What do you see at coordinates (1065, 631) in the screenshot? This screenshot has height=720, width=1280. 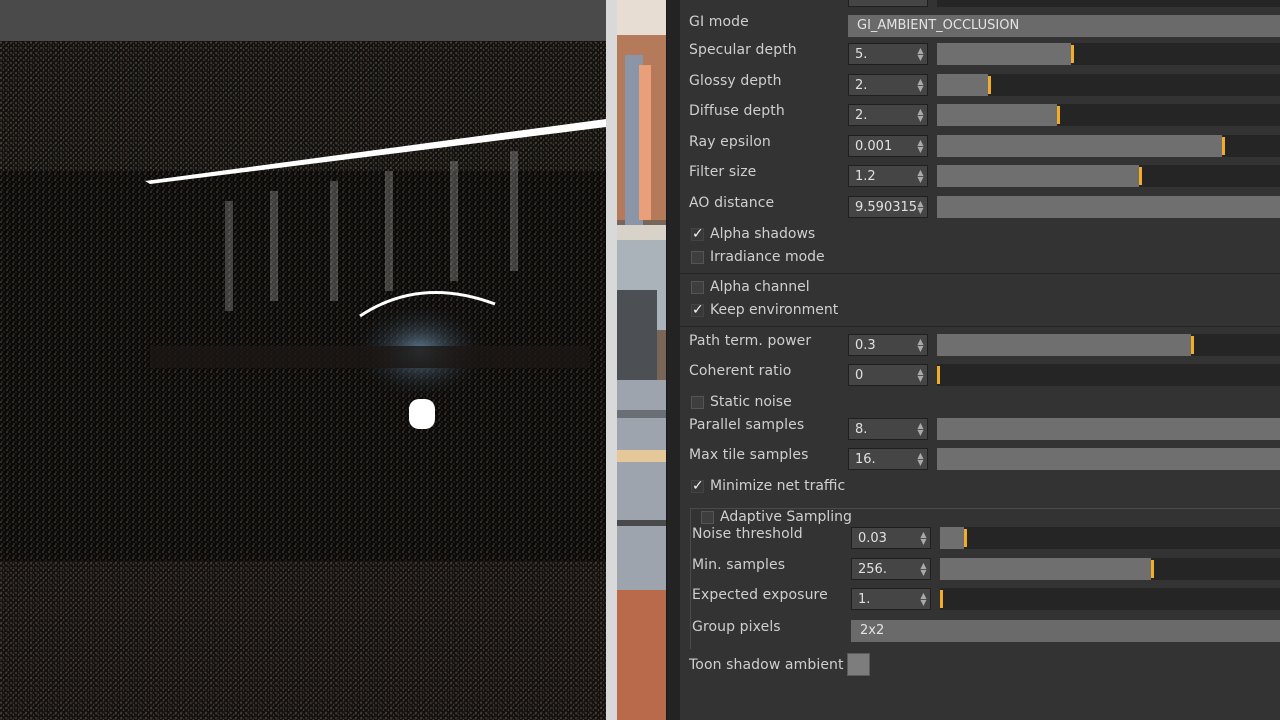 I see `group-pixels-dropdown: 2x2` at bounding box center [1065, 631].